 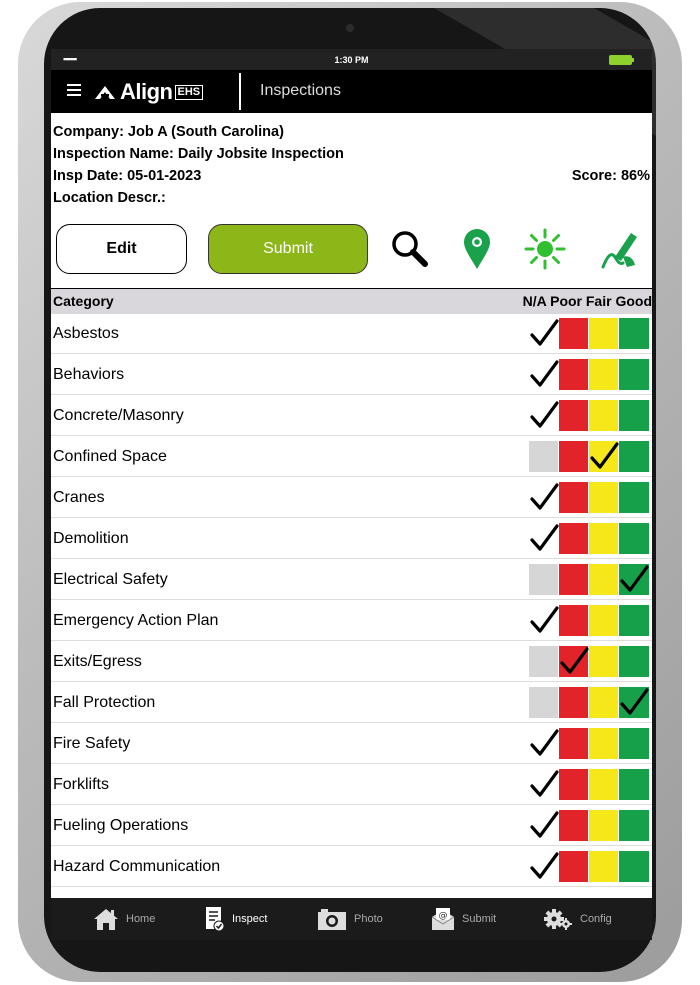 I want to click on tab-photo: Photo, so click(x=350, y=919).